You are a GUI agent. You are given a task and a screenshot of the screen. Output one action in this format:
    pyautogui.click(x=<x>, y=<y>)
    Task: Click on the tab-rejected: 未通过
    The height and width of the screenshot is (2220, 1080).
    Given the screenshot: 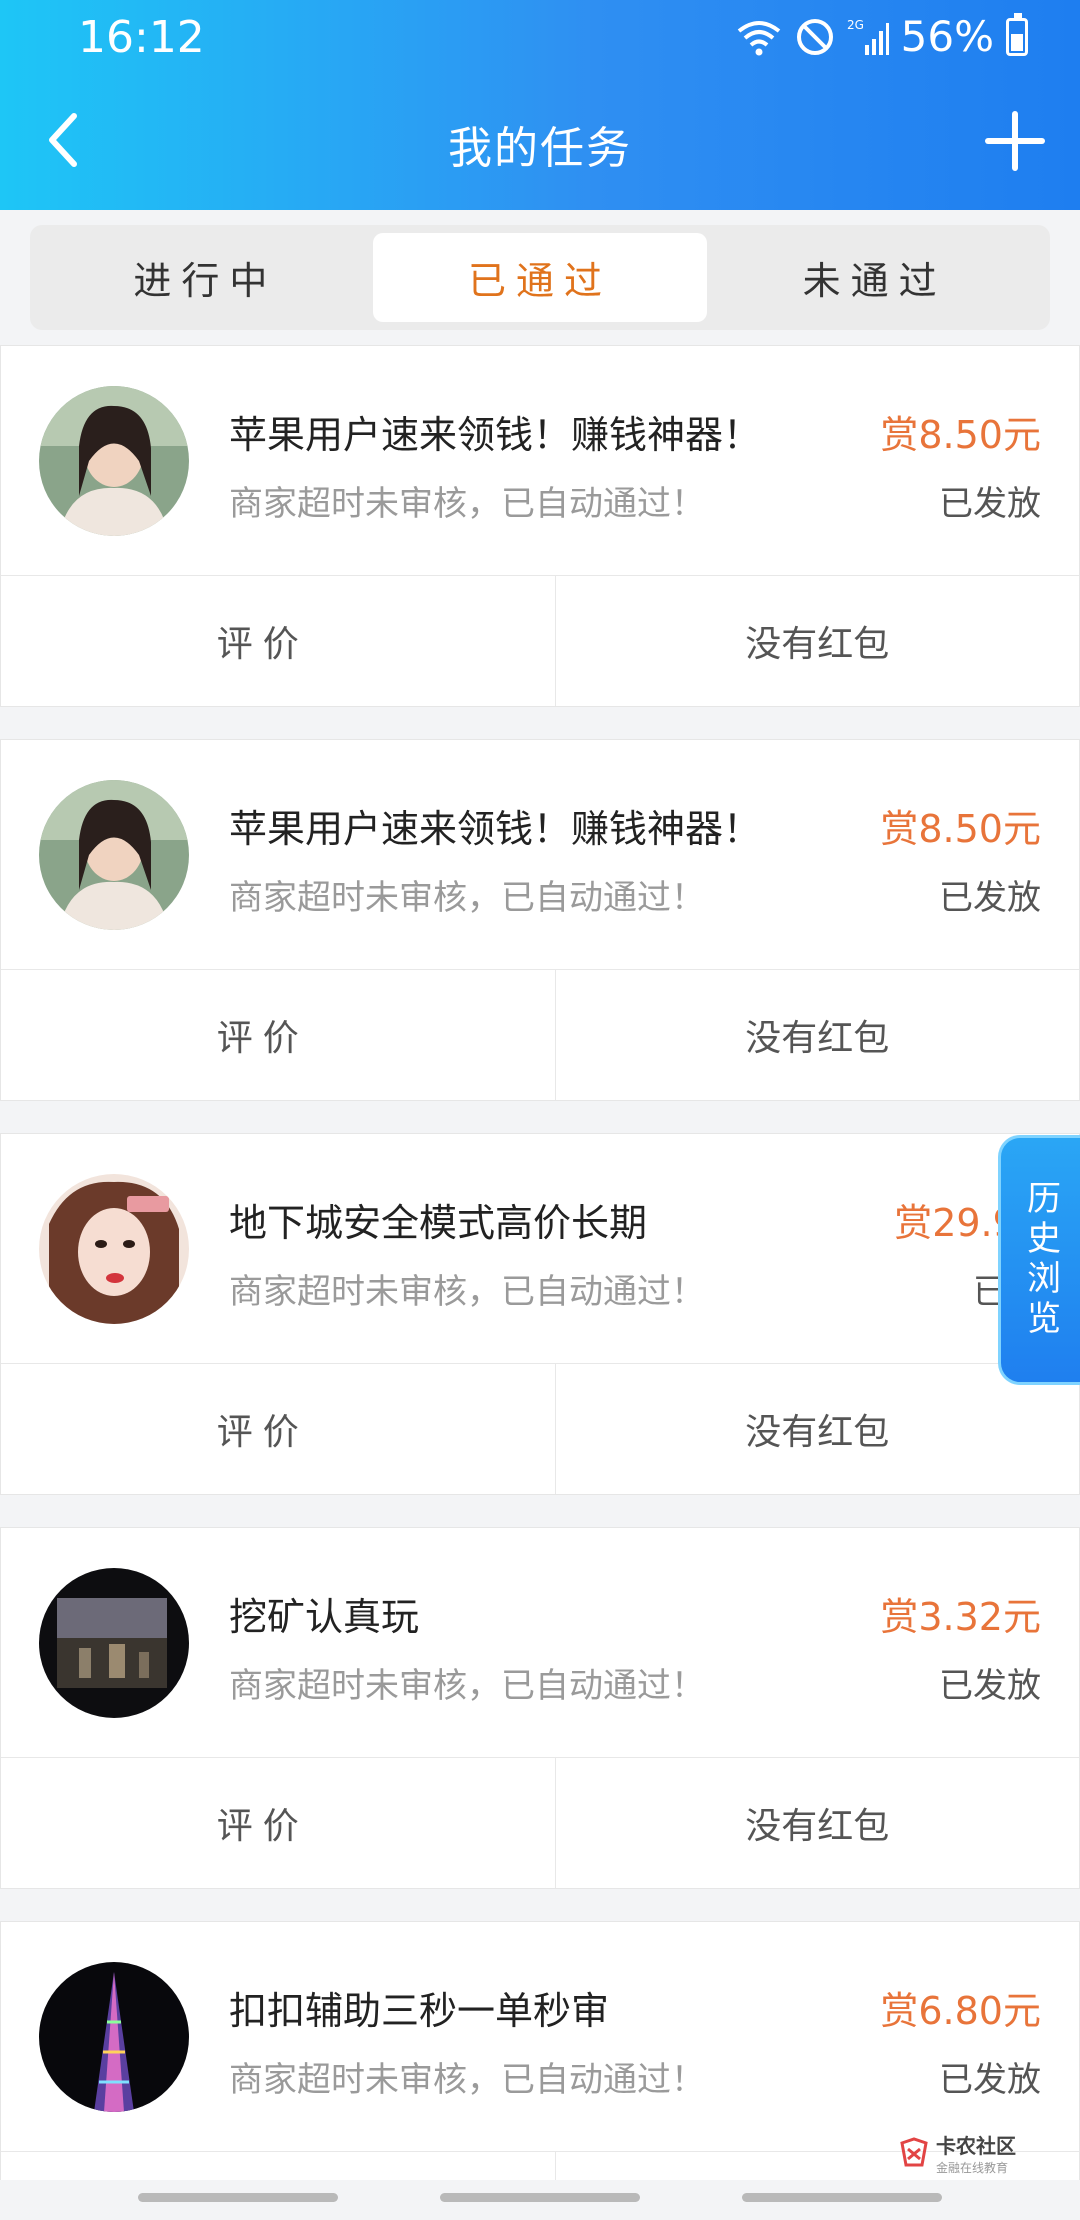 What is the action you would take?
    pyautogui.click(x=874, y=277)
    